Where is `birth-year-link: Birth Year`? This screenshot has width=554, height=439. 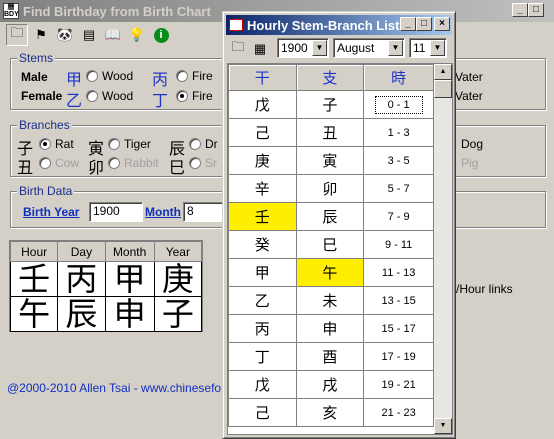 birth-year-link: Birth Year is located at coordinates (51, 212).